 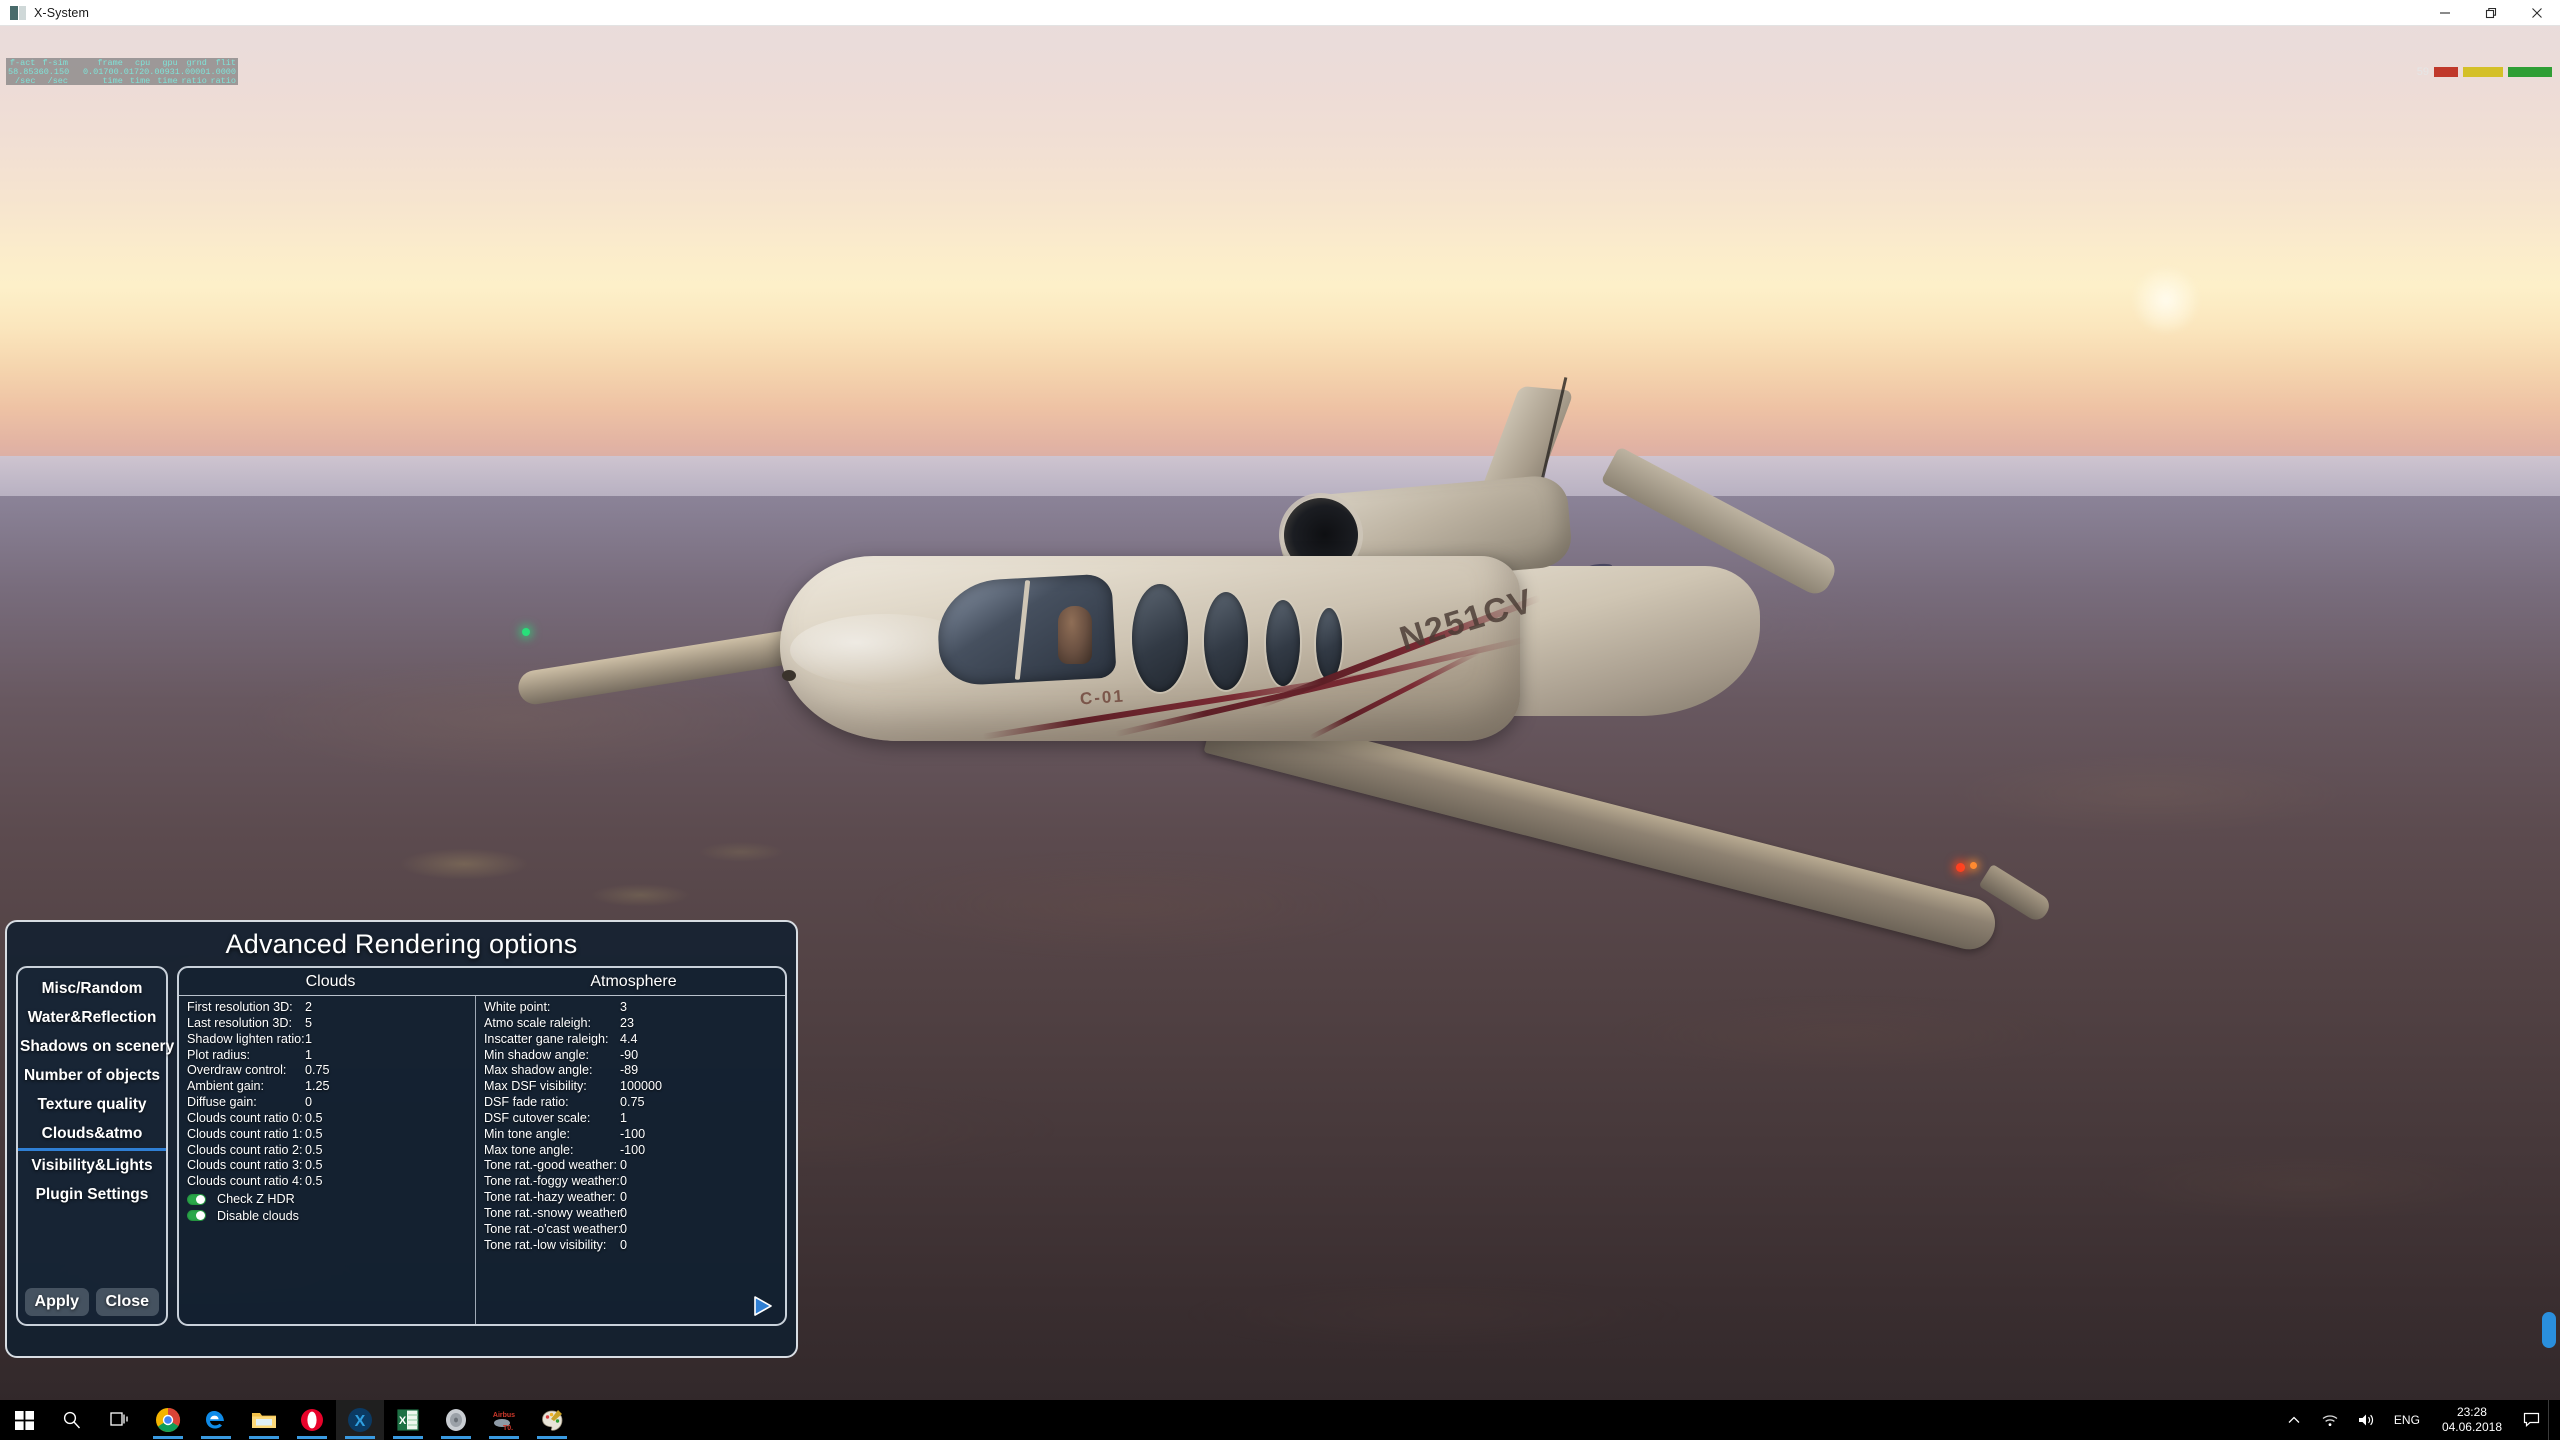 I want to click on setting-value: 4.4, so click(x=655, y=1040).